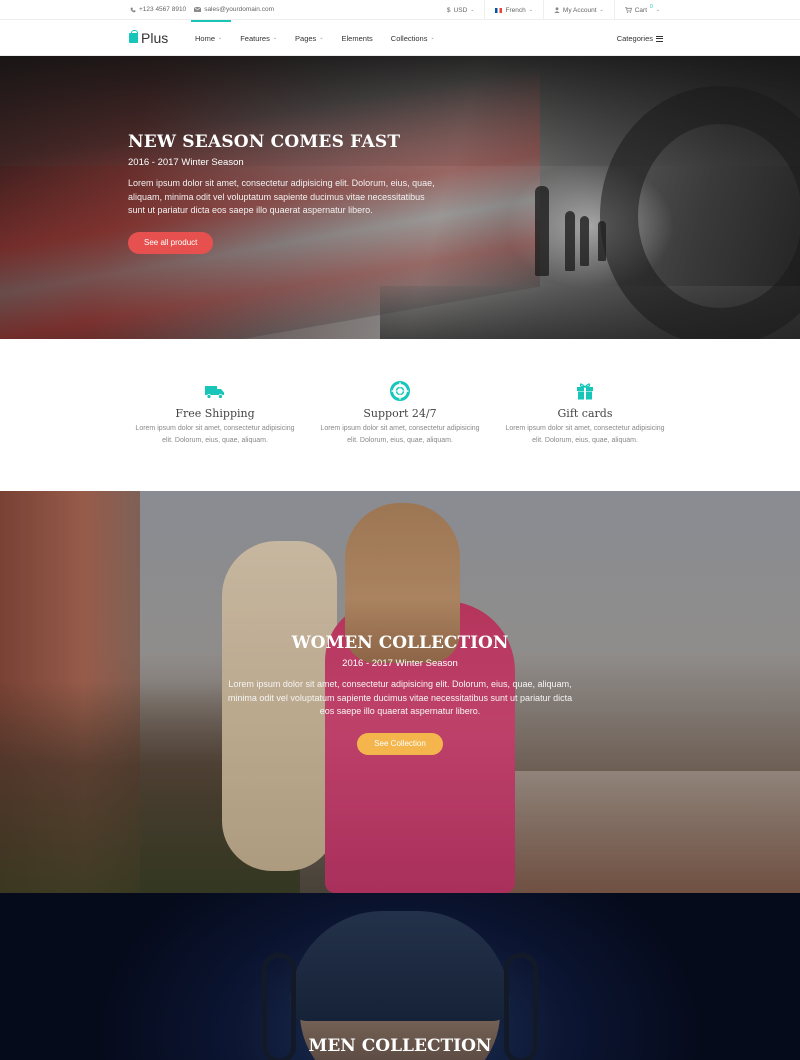 The width and height of the screenshot is (800, 1060). Describe the element at coordinates (409, 38) in the screenshot. I see `nav-item-label: Collections` at that location.